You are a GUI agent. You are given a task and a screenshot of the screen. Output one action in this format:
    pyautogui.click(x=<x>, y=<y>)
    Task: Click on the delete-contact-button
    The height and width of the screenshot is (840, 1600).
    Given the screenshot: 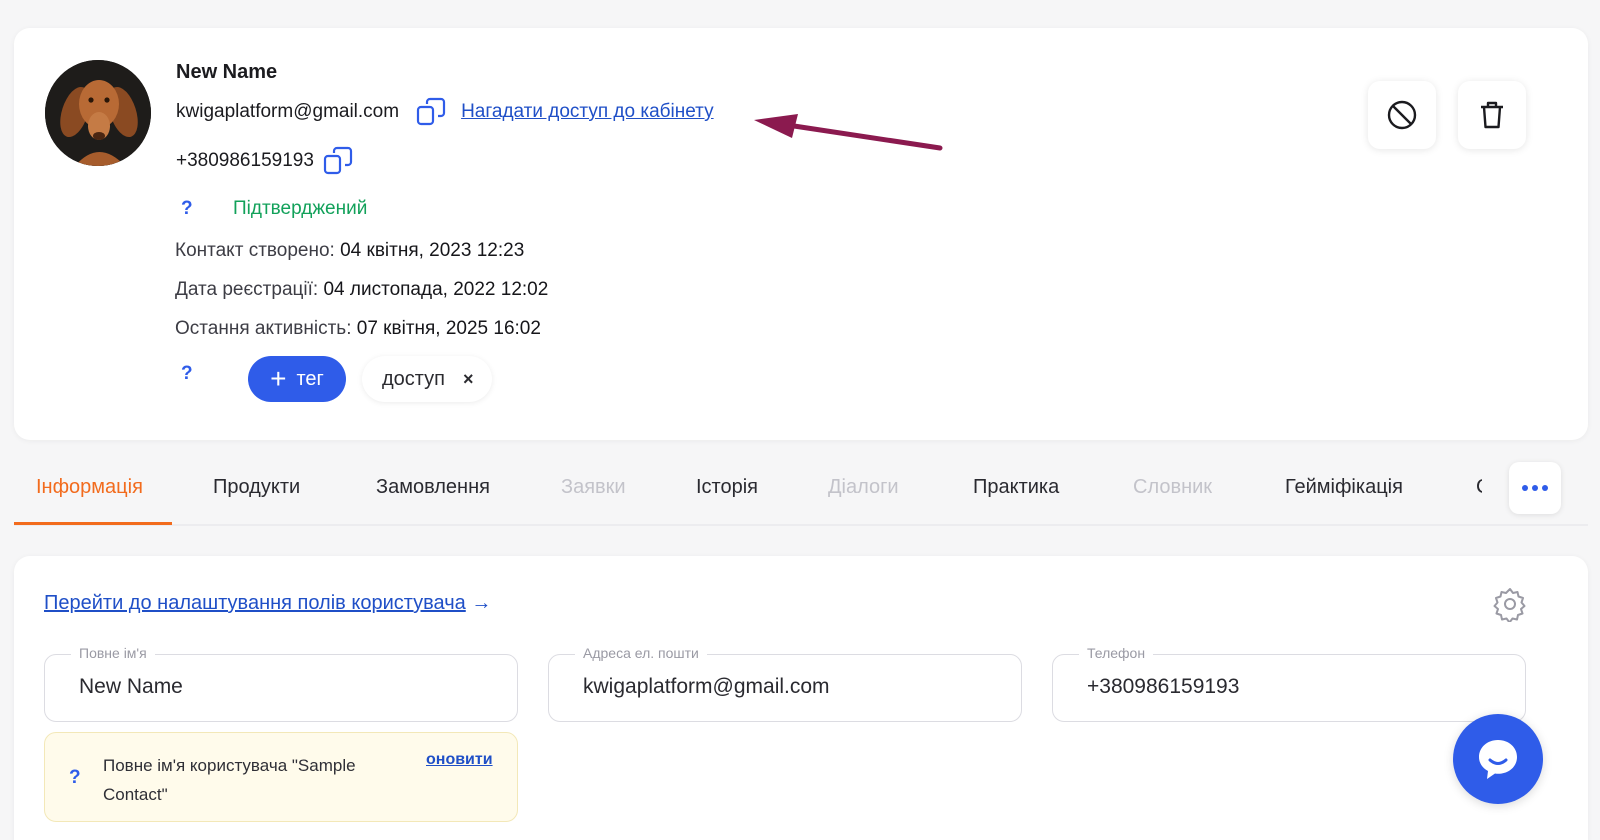 What is the action you would take?
    pyautogui.click(x=1492, y=115)
    